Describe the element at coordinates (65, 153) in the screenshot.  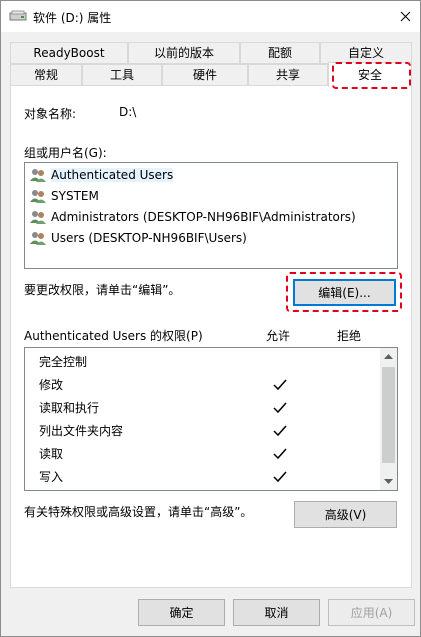
I see `group-label: 组或用户名(G):` at that location.